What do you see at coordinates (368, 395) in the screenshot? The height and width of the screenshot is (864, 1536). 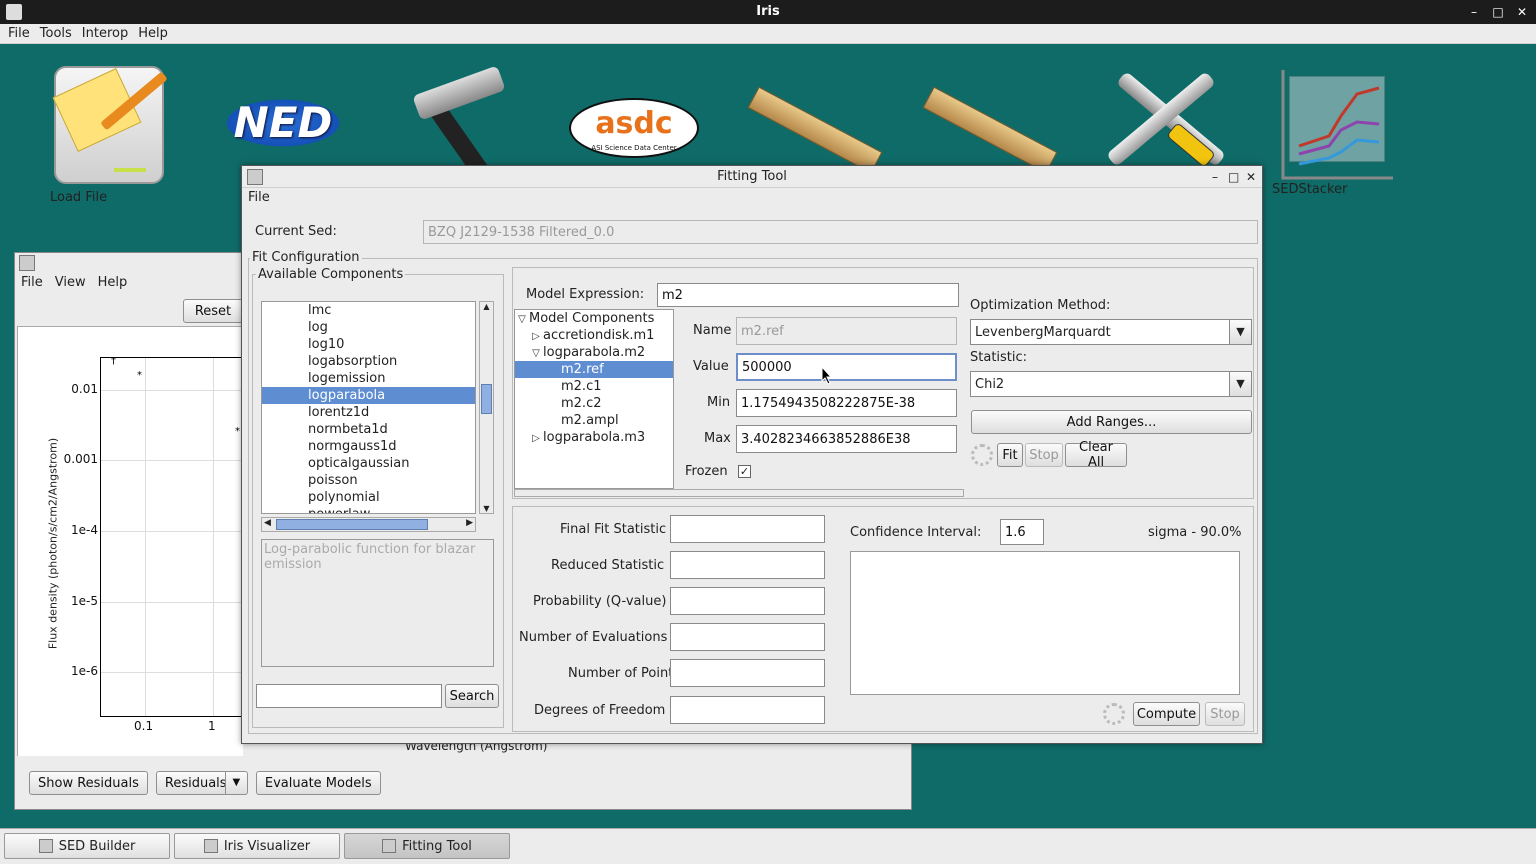 I see `list-item-selected: logparabola` at bounding box center [368, 395].